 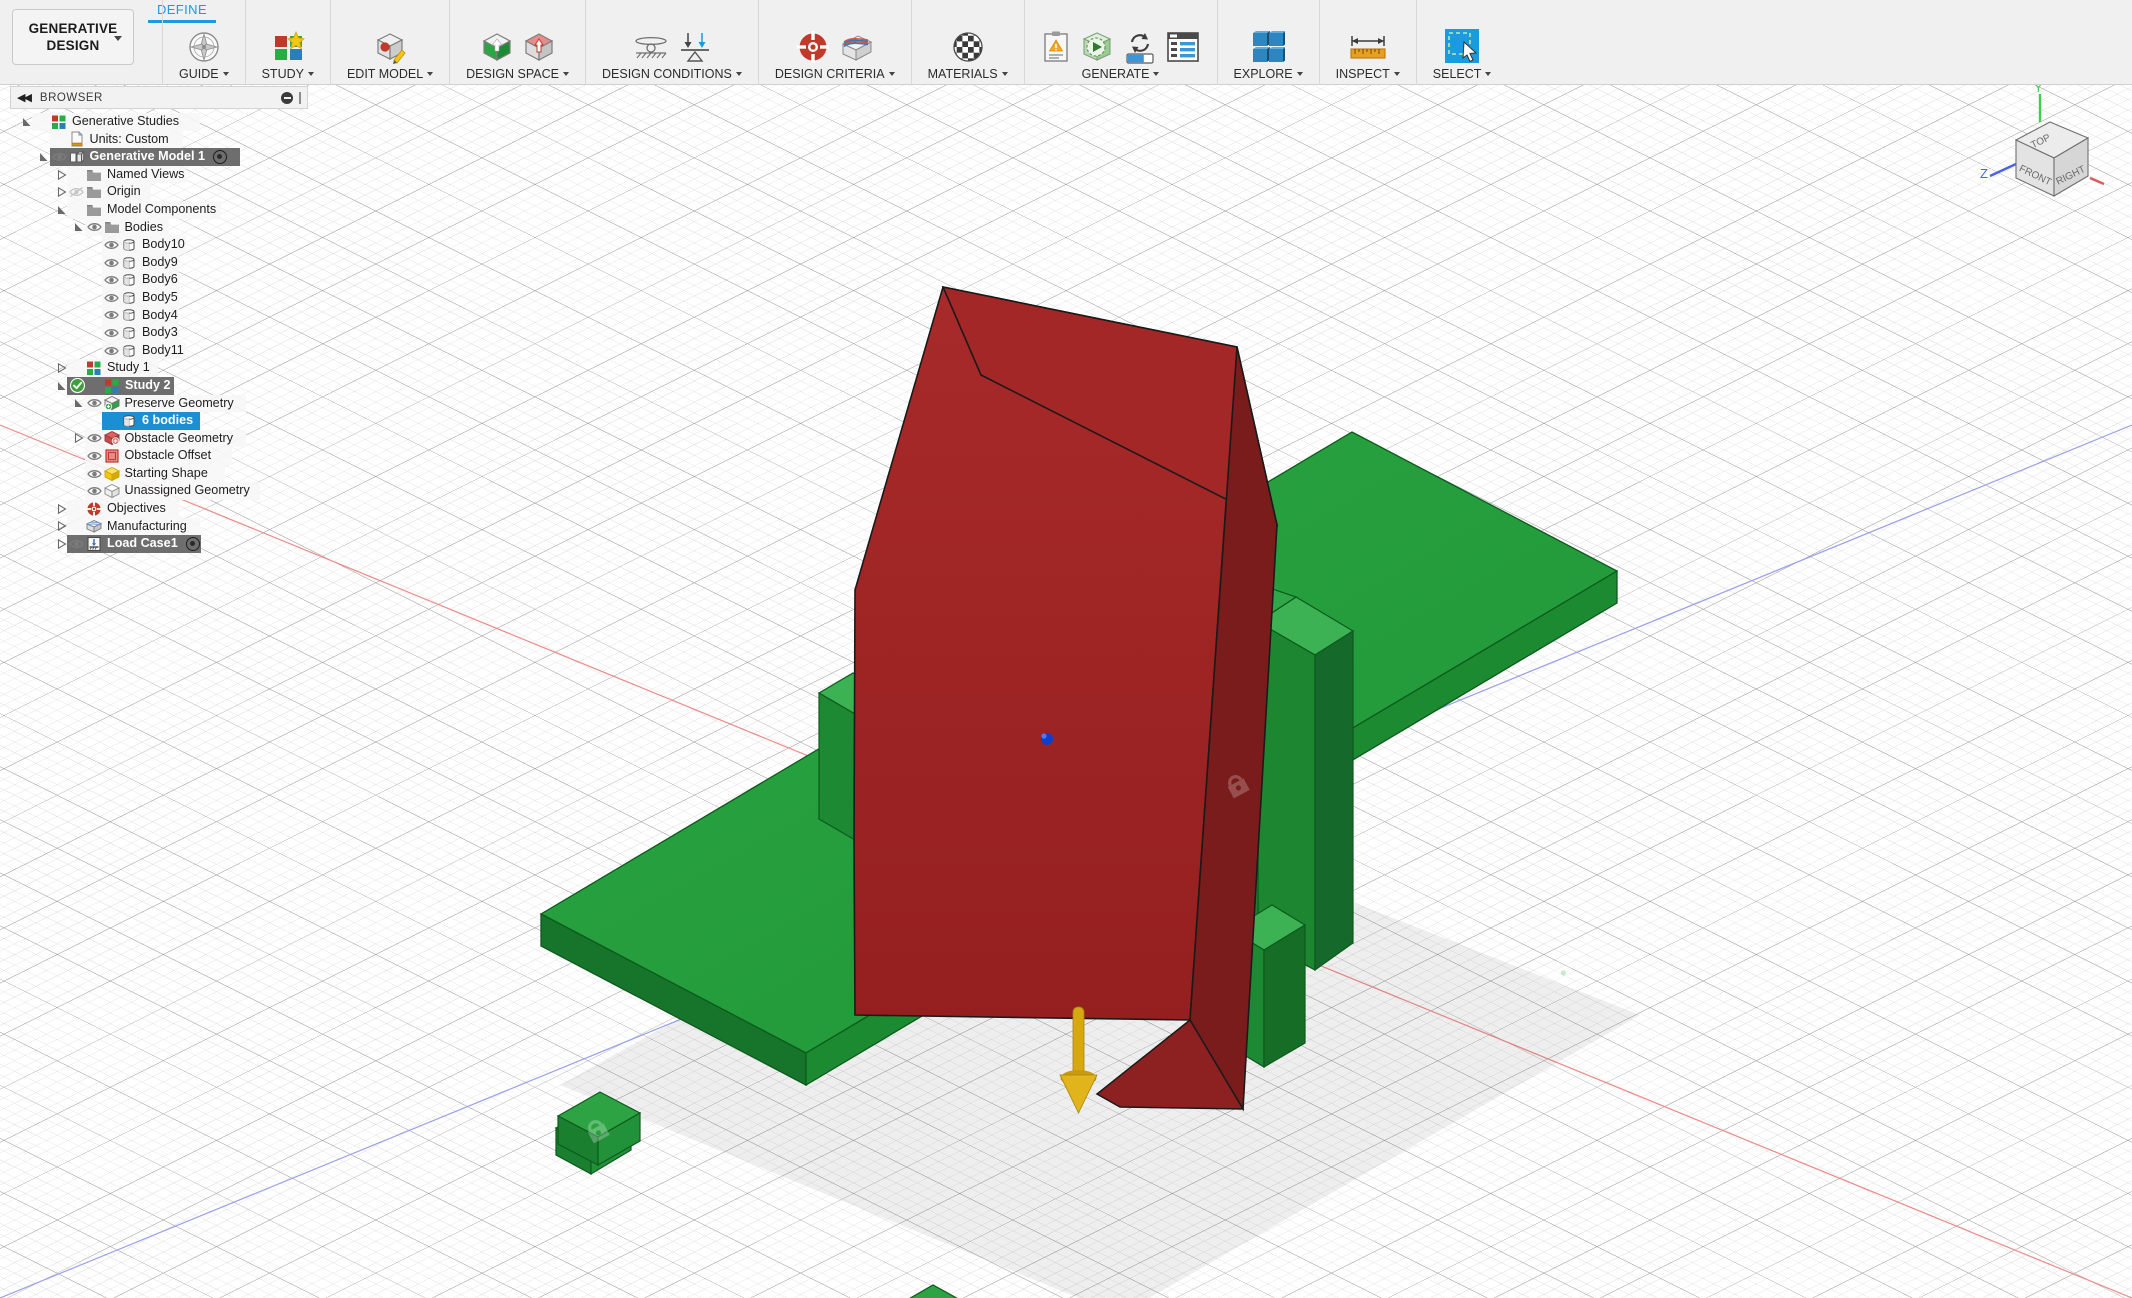 I want to click on tree-item-preserve-geometry: Preserve Geometry, so click(x=159, y=403).